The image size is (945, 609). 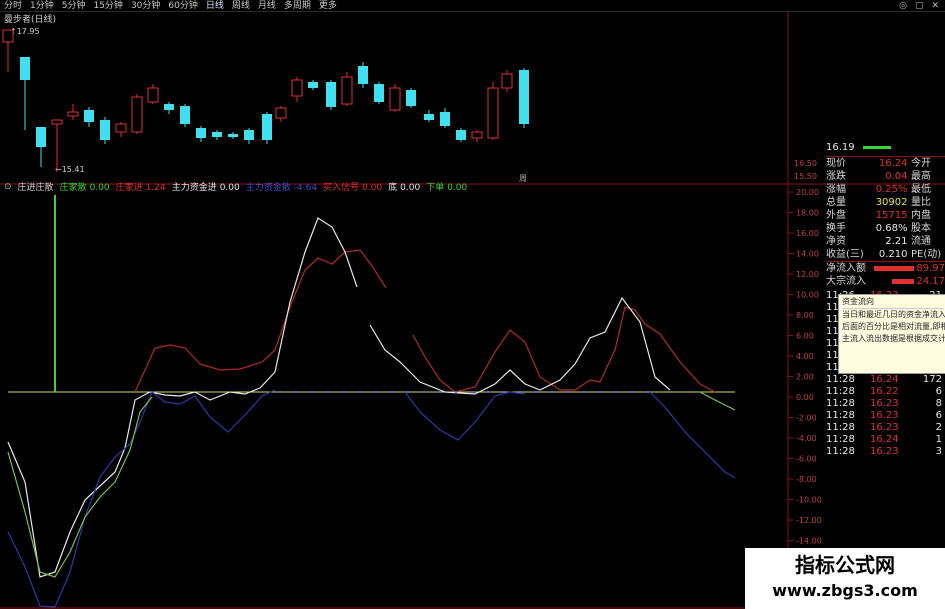 I want to click on indicator-axis-label: 2.00, so click(x=805, y=377).